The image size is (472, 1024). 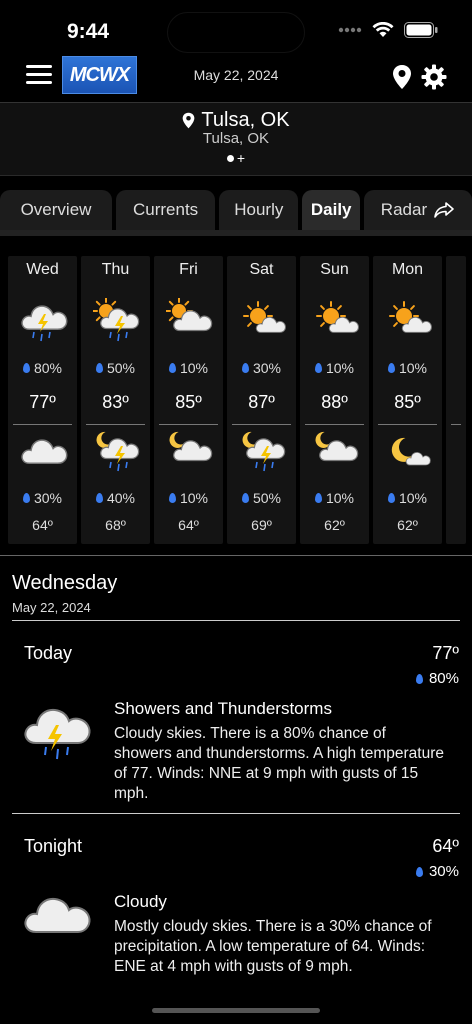 I want to click on tab-hourly: Hourly, so click(x=259, y=210).